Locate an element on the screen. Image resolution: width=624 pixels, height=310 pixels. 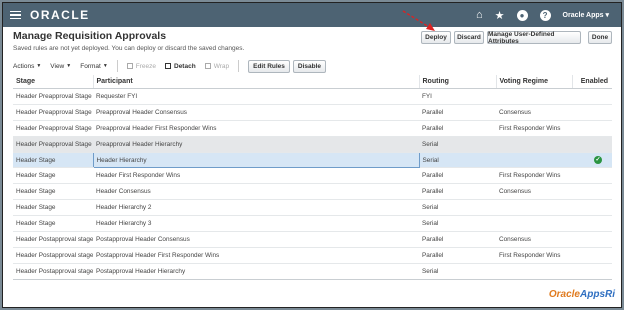
annotation-arrow-icon is located at coordinates (418, 20).